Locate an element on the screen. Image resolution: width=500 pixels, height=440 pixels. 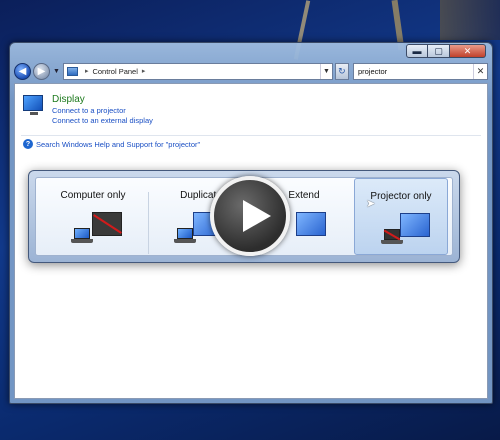
background-beam is located at coordinates (470, 20).